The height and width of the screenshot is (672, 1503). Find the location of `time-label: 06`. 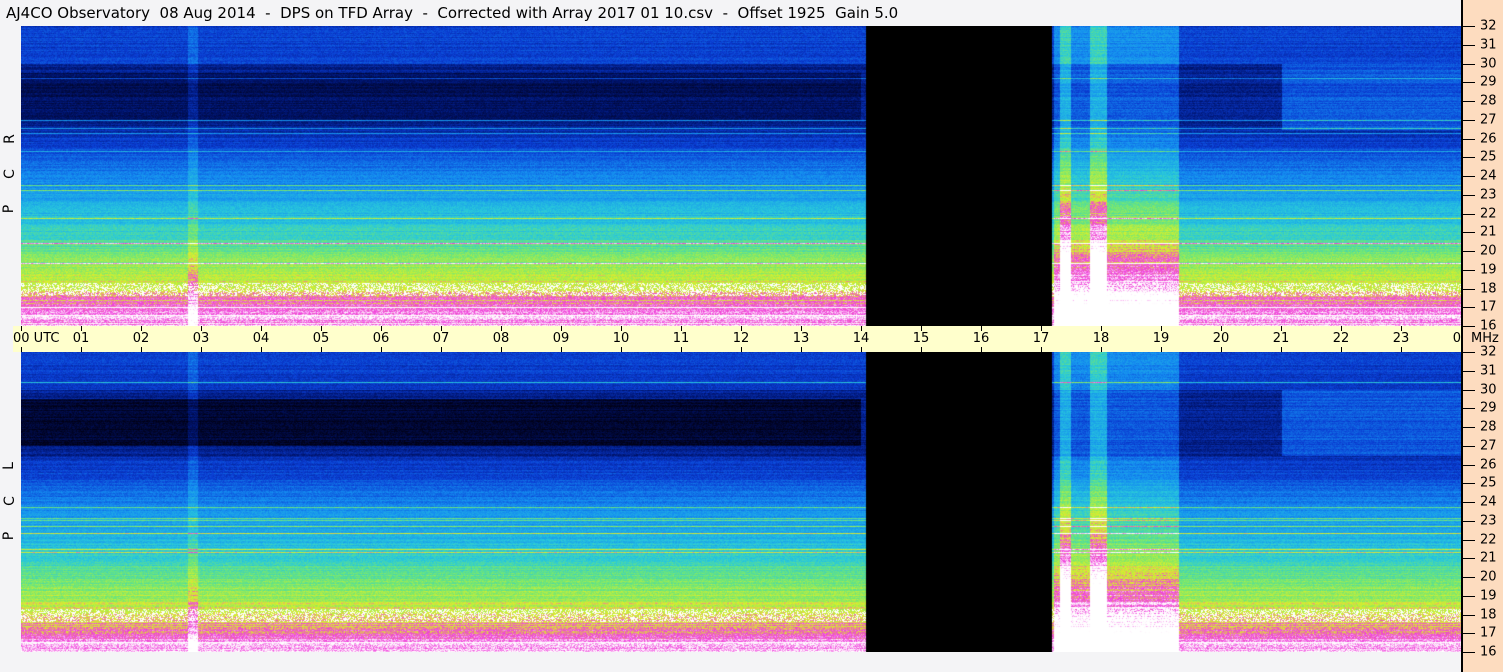

time-label: 06 is located at coordinates (381, 338).